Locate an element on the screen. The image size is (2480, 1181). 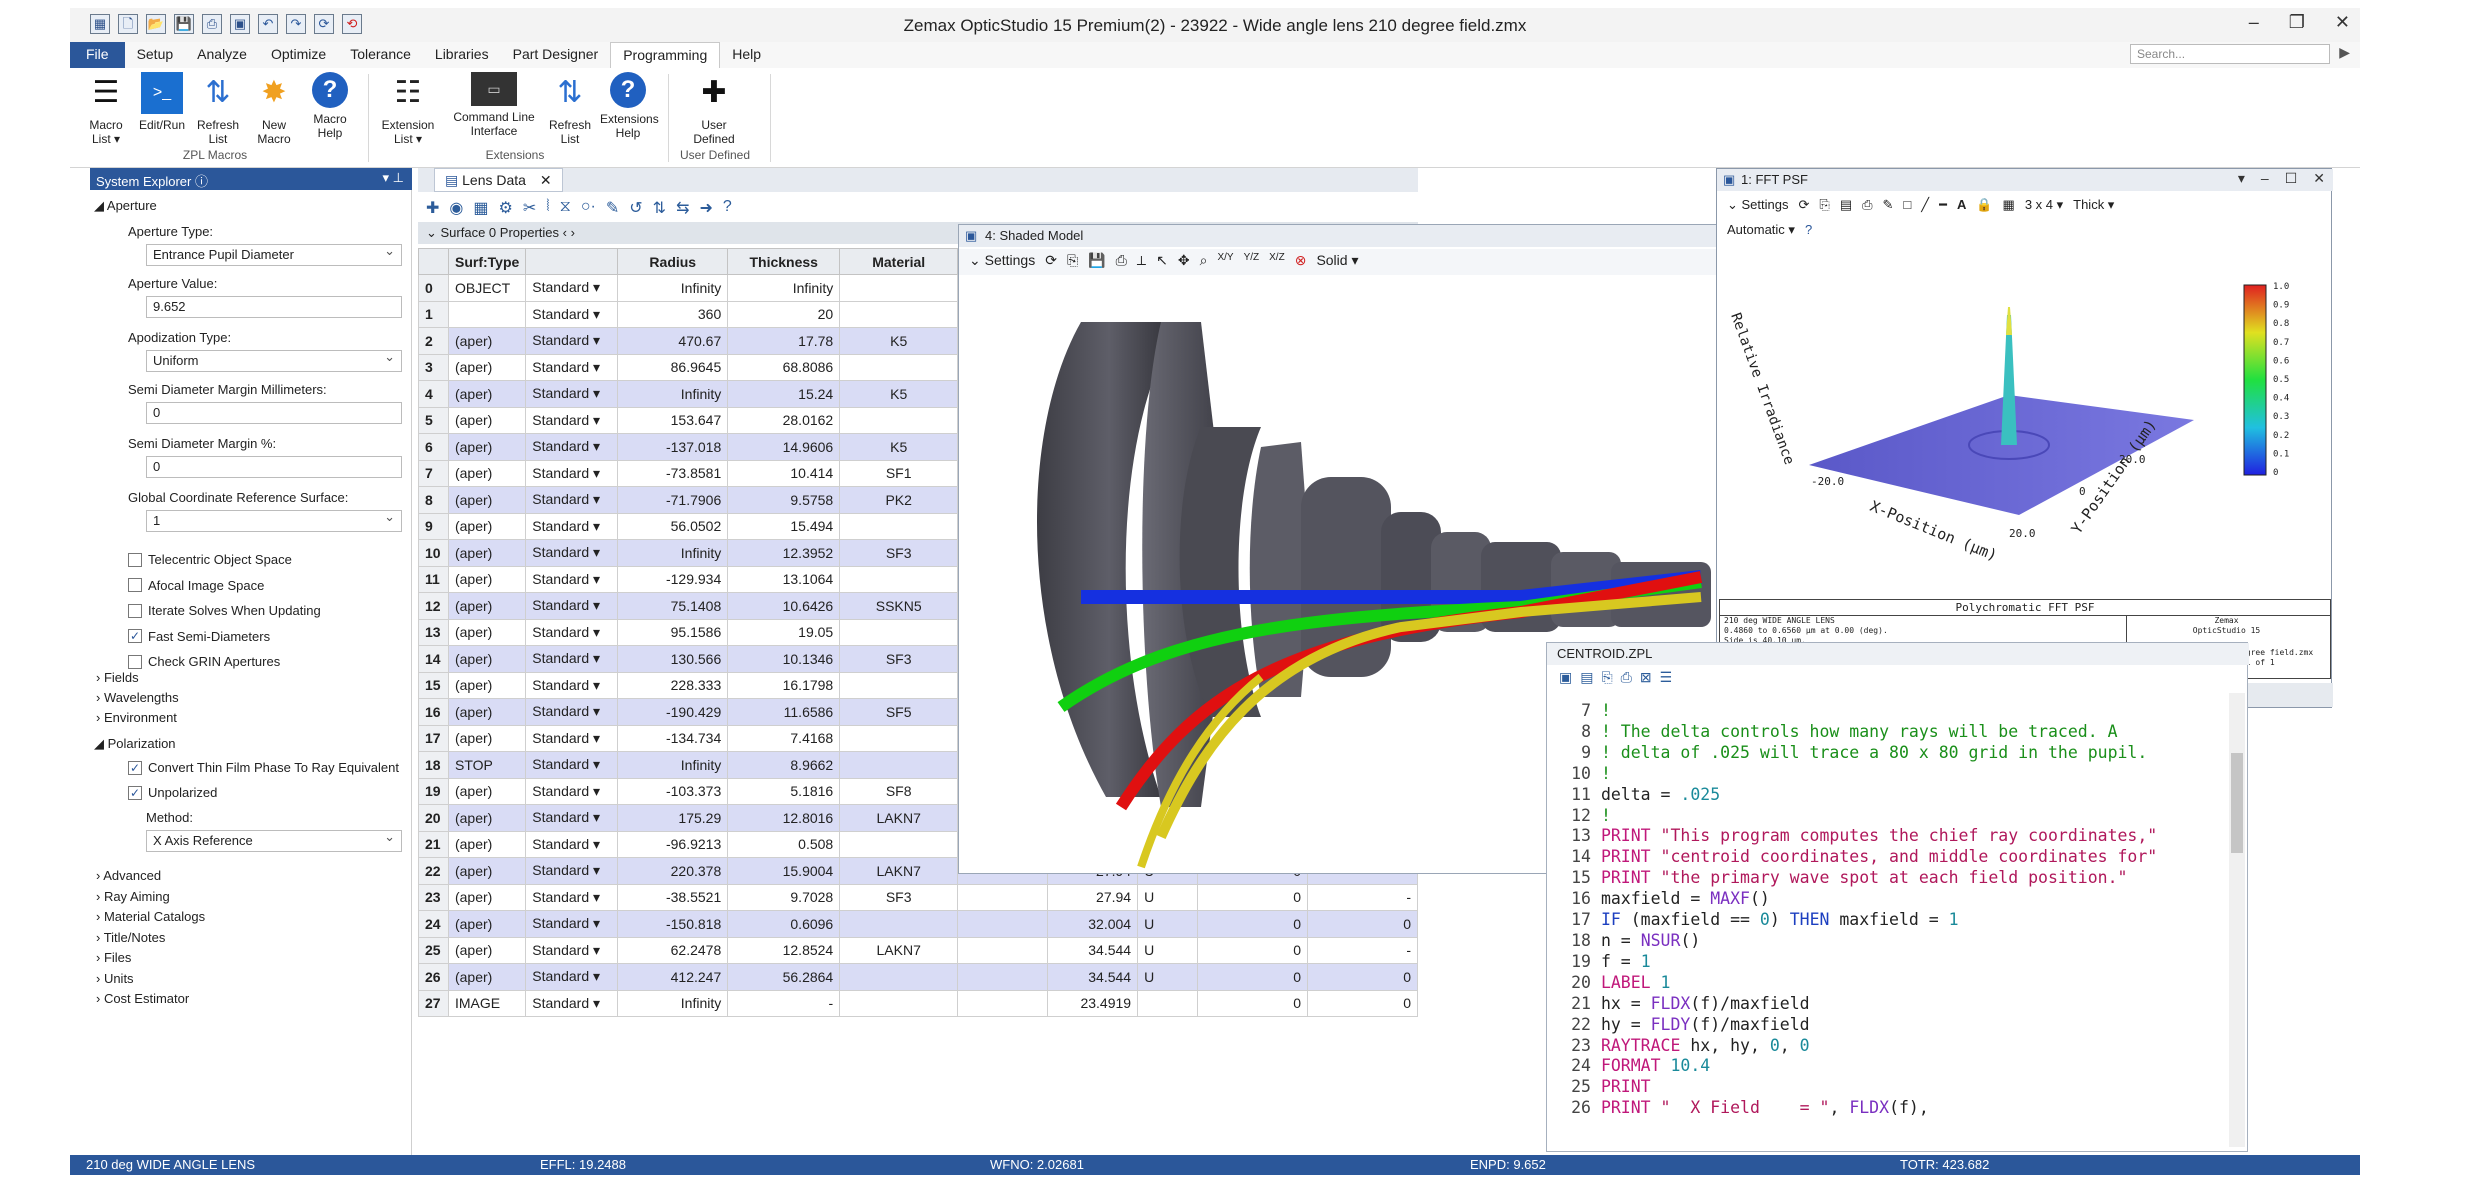
menu-setup: Setup is located at coordinates (155, 55).